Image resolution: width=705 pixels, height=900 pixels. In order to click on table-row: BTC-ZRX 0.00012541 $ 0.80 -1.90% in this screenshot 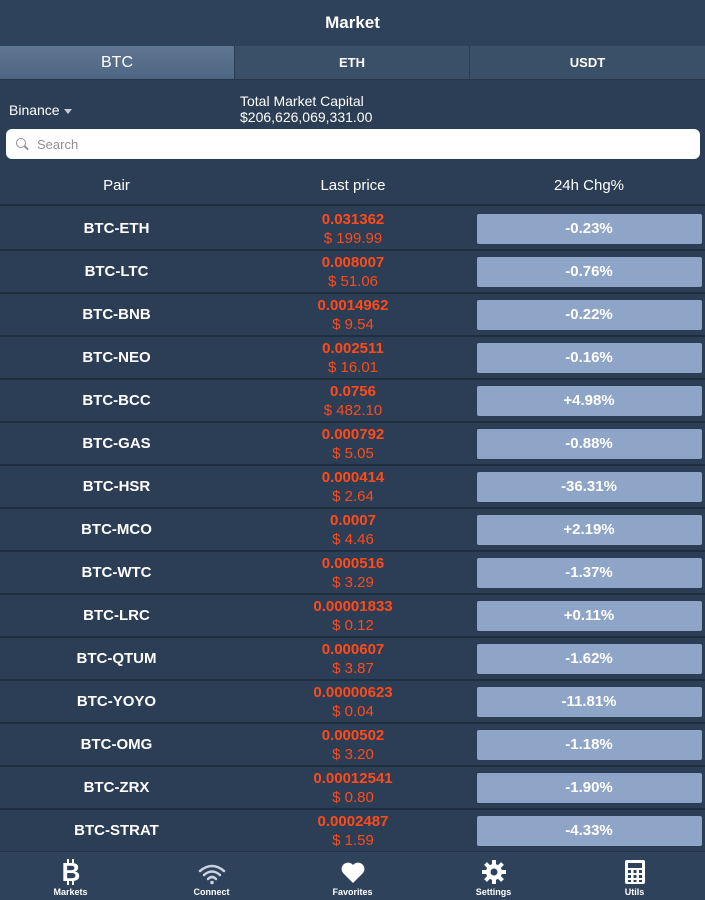, I will do `click(352, 788)`.